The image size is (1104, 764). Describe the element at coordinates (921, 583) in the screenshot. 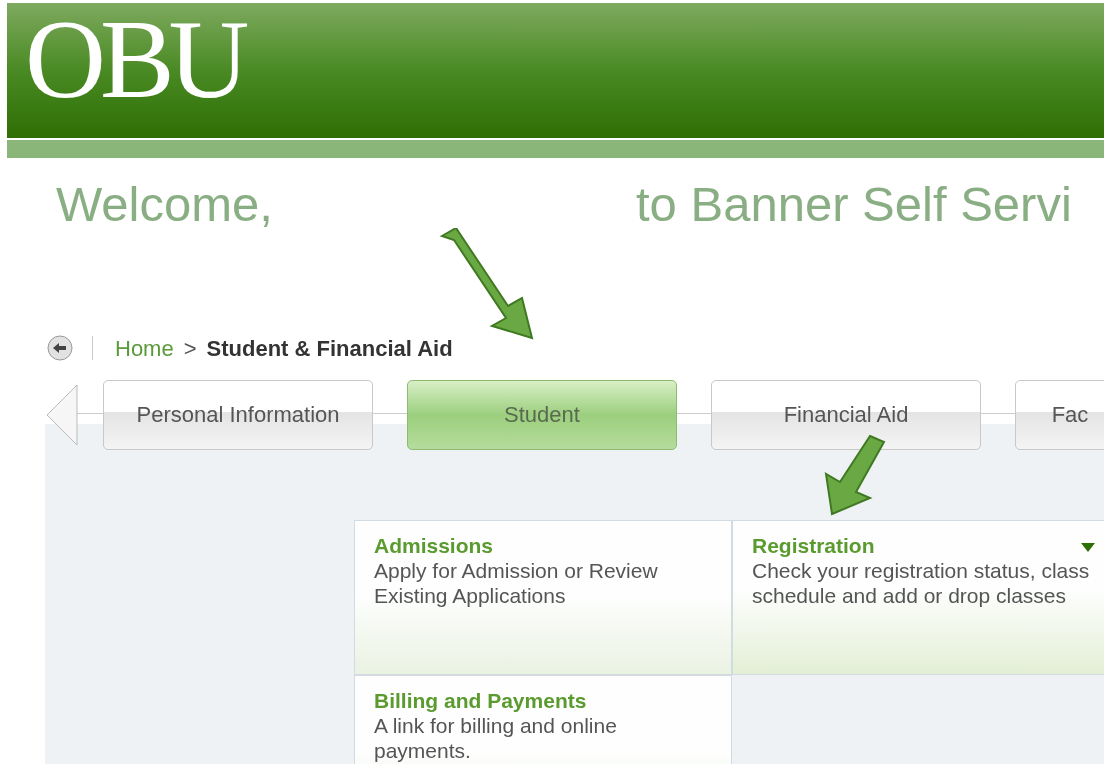

I see `card-description: Check your registration status, class schedule and add or drop classes` at that location.